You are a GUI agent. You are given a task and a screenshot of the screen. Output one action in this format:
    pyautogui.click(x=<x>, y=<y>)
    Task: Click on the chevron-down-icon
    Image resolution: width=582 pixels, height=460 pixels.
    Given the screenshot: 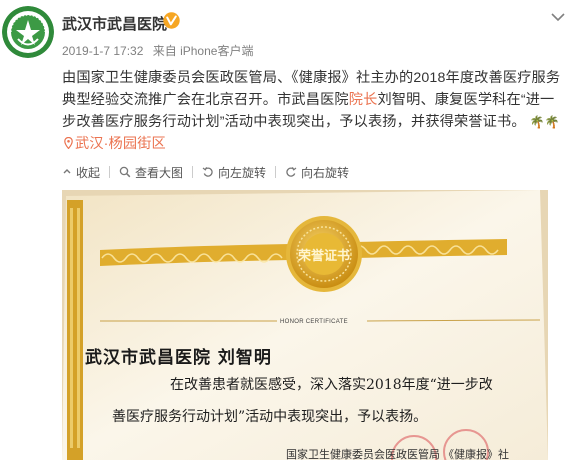 What is the action you would take?
    pyautogui.click(x=558, y=17)
    